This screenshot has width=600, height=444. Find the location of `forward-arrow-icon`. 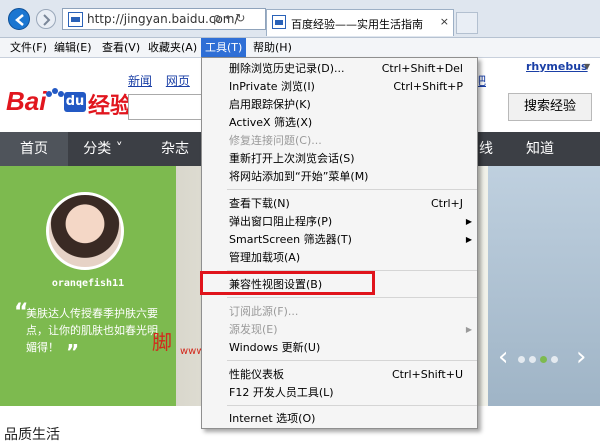

forward-arrow-icon is located at coordinates (47, 20).